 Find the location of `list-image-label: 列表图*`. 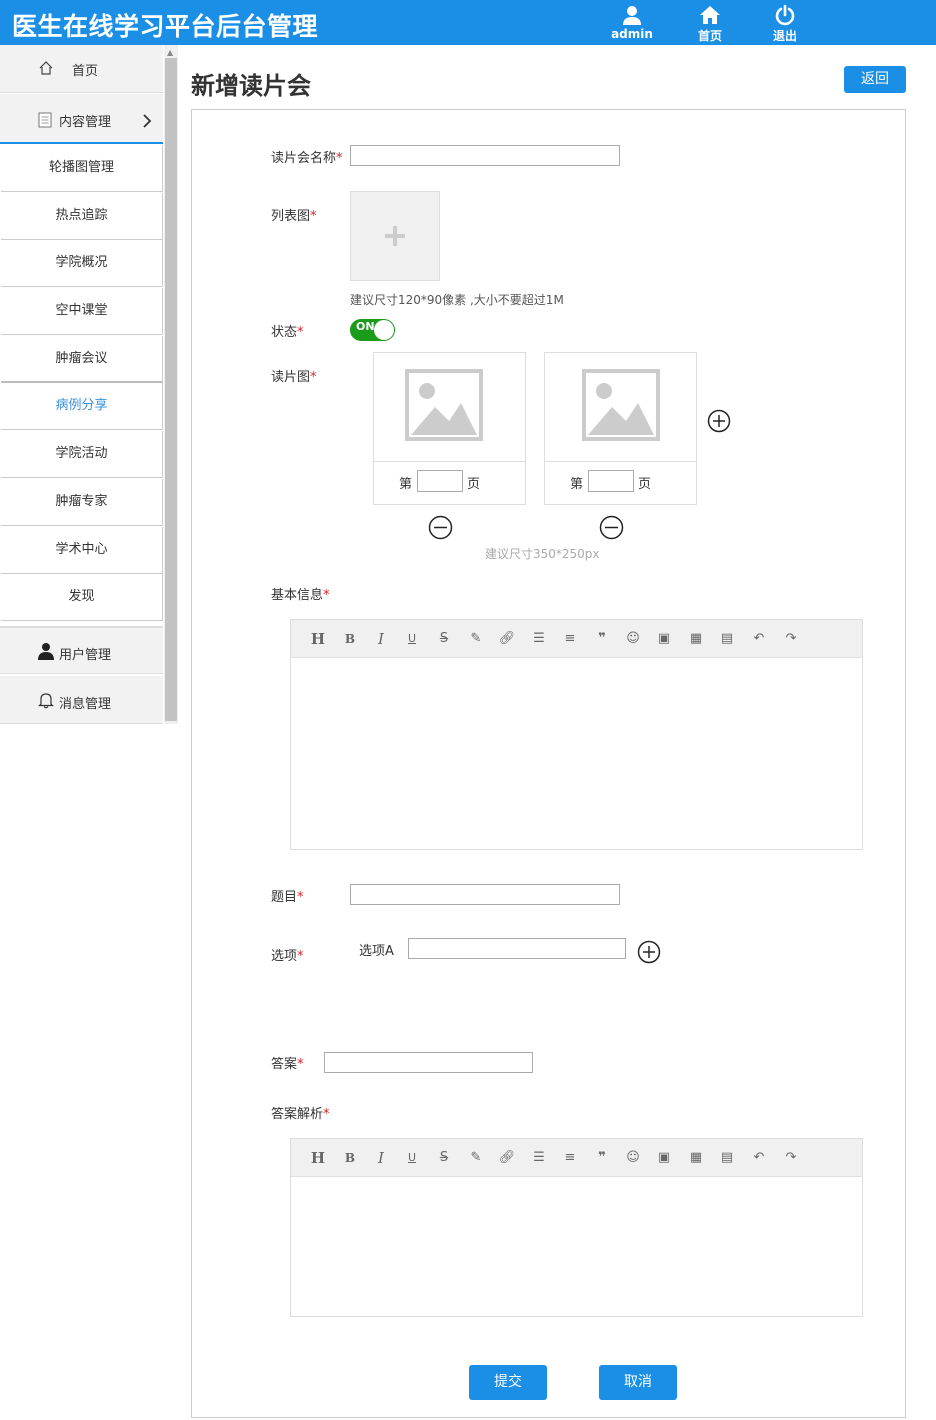

list-image-label: 列表图* is located at coordinates (294, 216).